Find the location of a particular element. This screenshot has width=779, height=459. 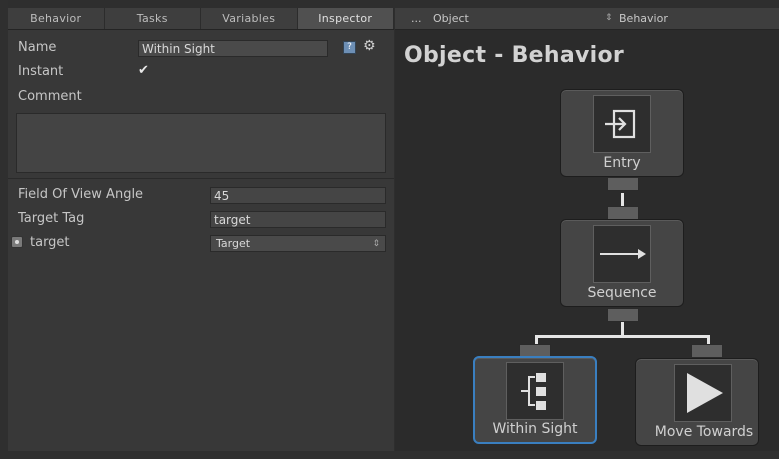

sequence-arrow-icon is located at coordinates (622, 254).